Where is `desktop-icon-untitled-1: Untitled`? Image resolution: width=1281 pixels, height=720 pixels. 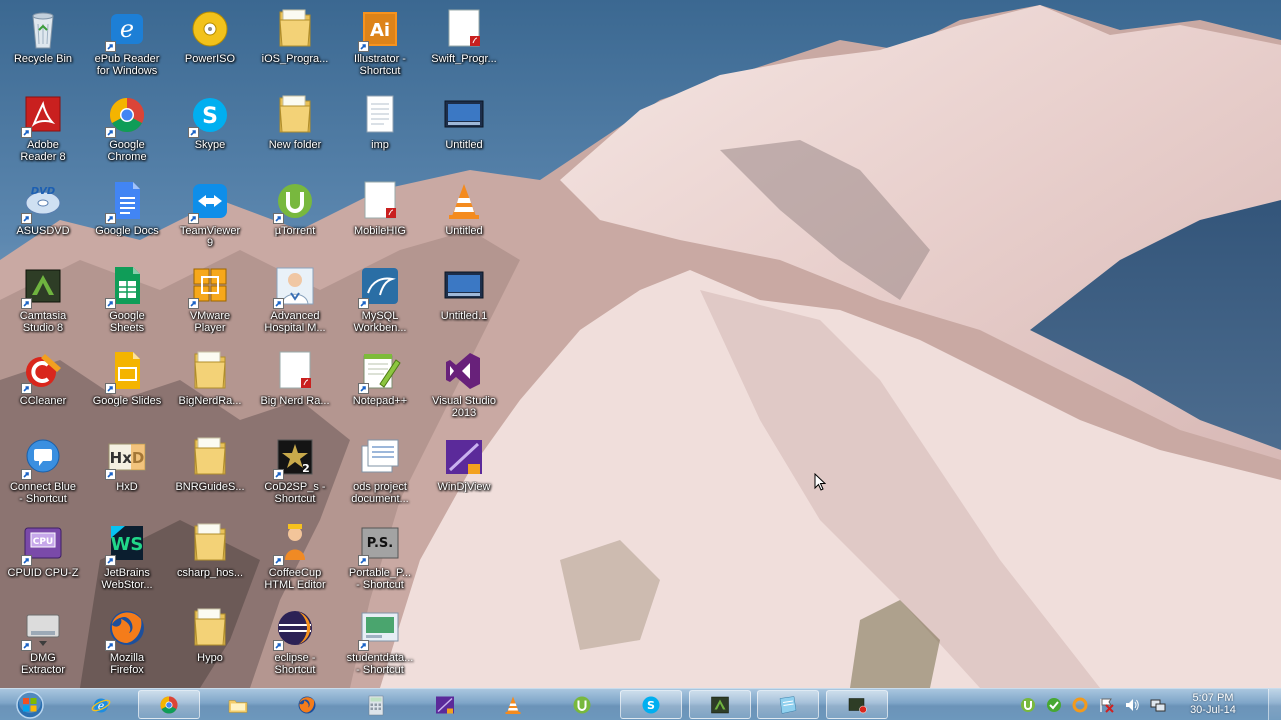
desktop-icon-untitled-1: Untitled is located at coordinates (464, 133).